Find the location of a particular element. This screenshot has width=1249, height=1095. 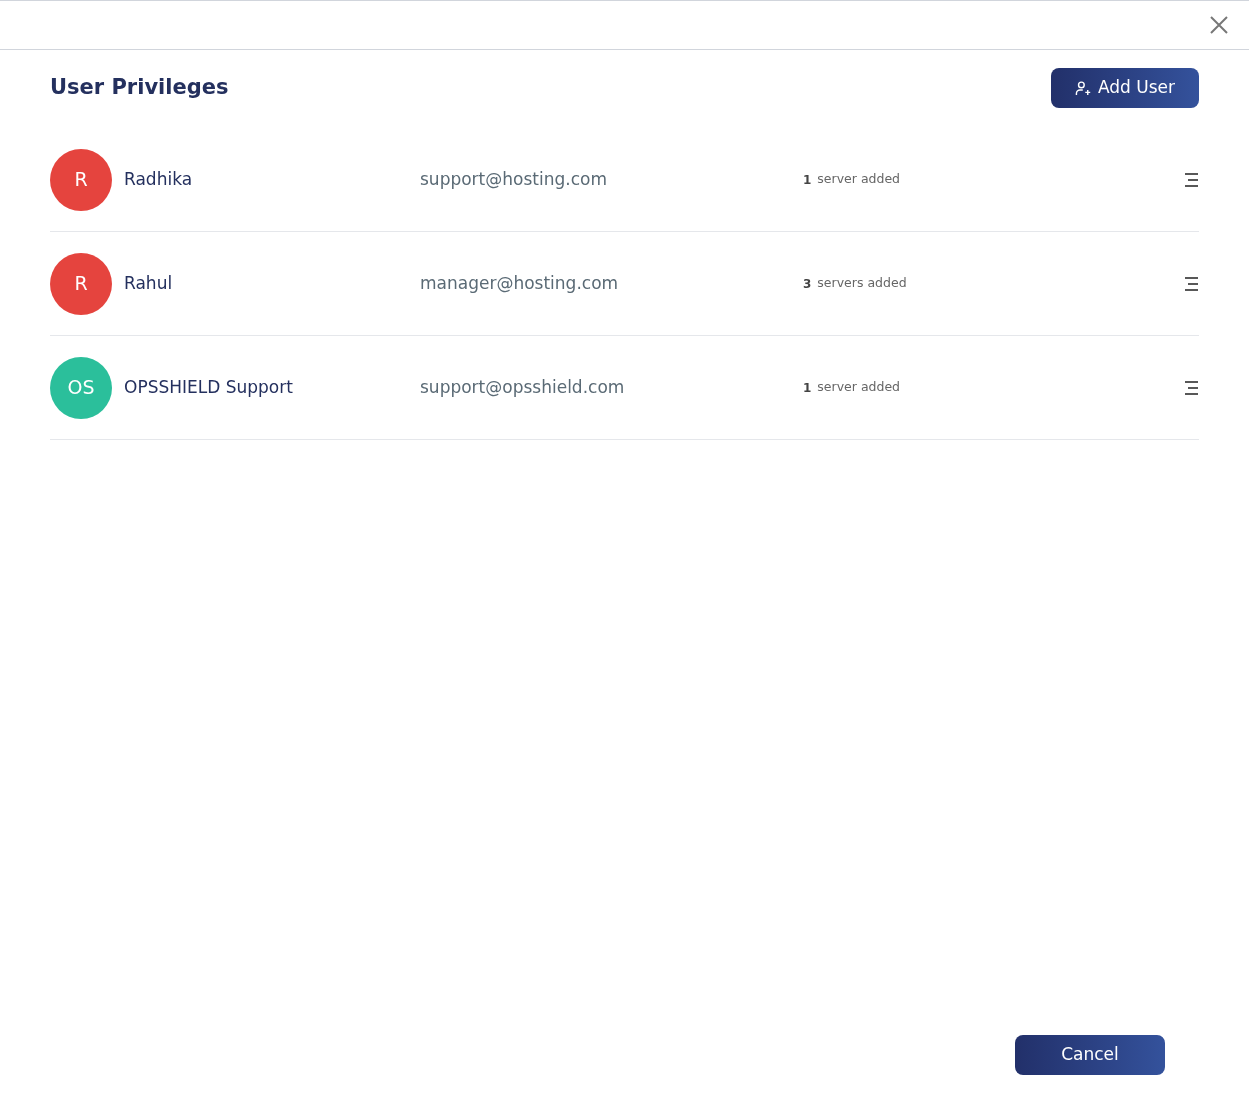

user-plus-icon is located at coordinates (1083, 88).